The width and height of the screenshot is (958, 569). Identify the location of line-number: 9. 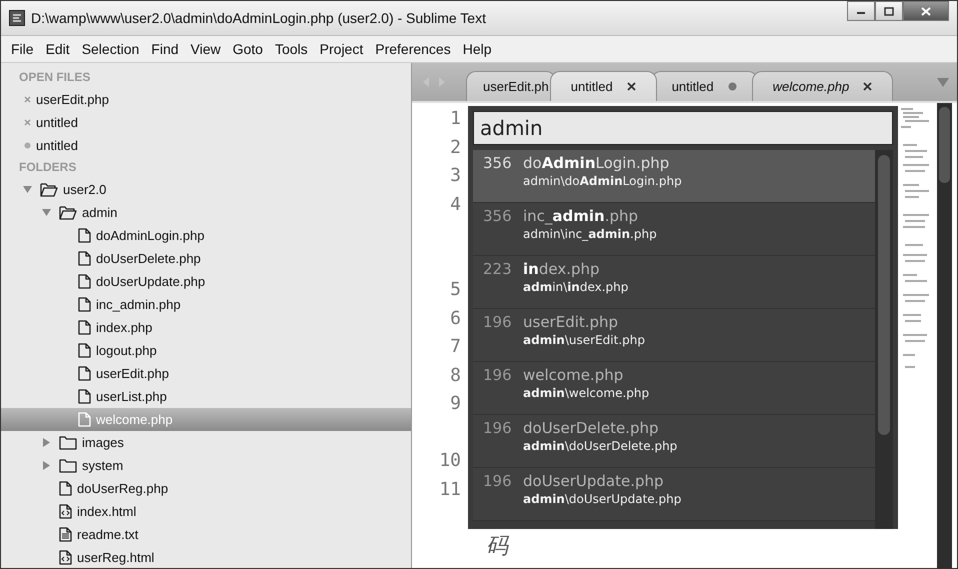
(456, 404).